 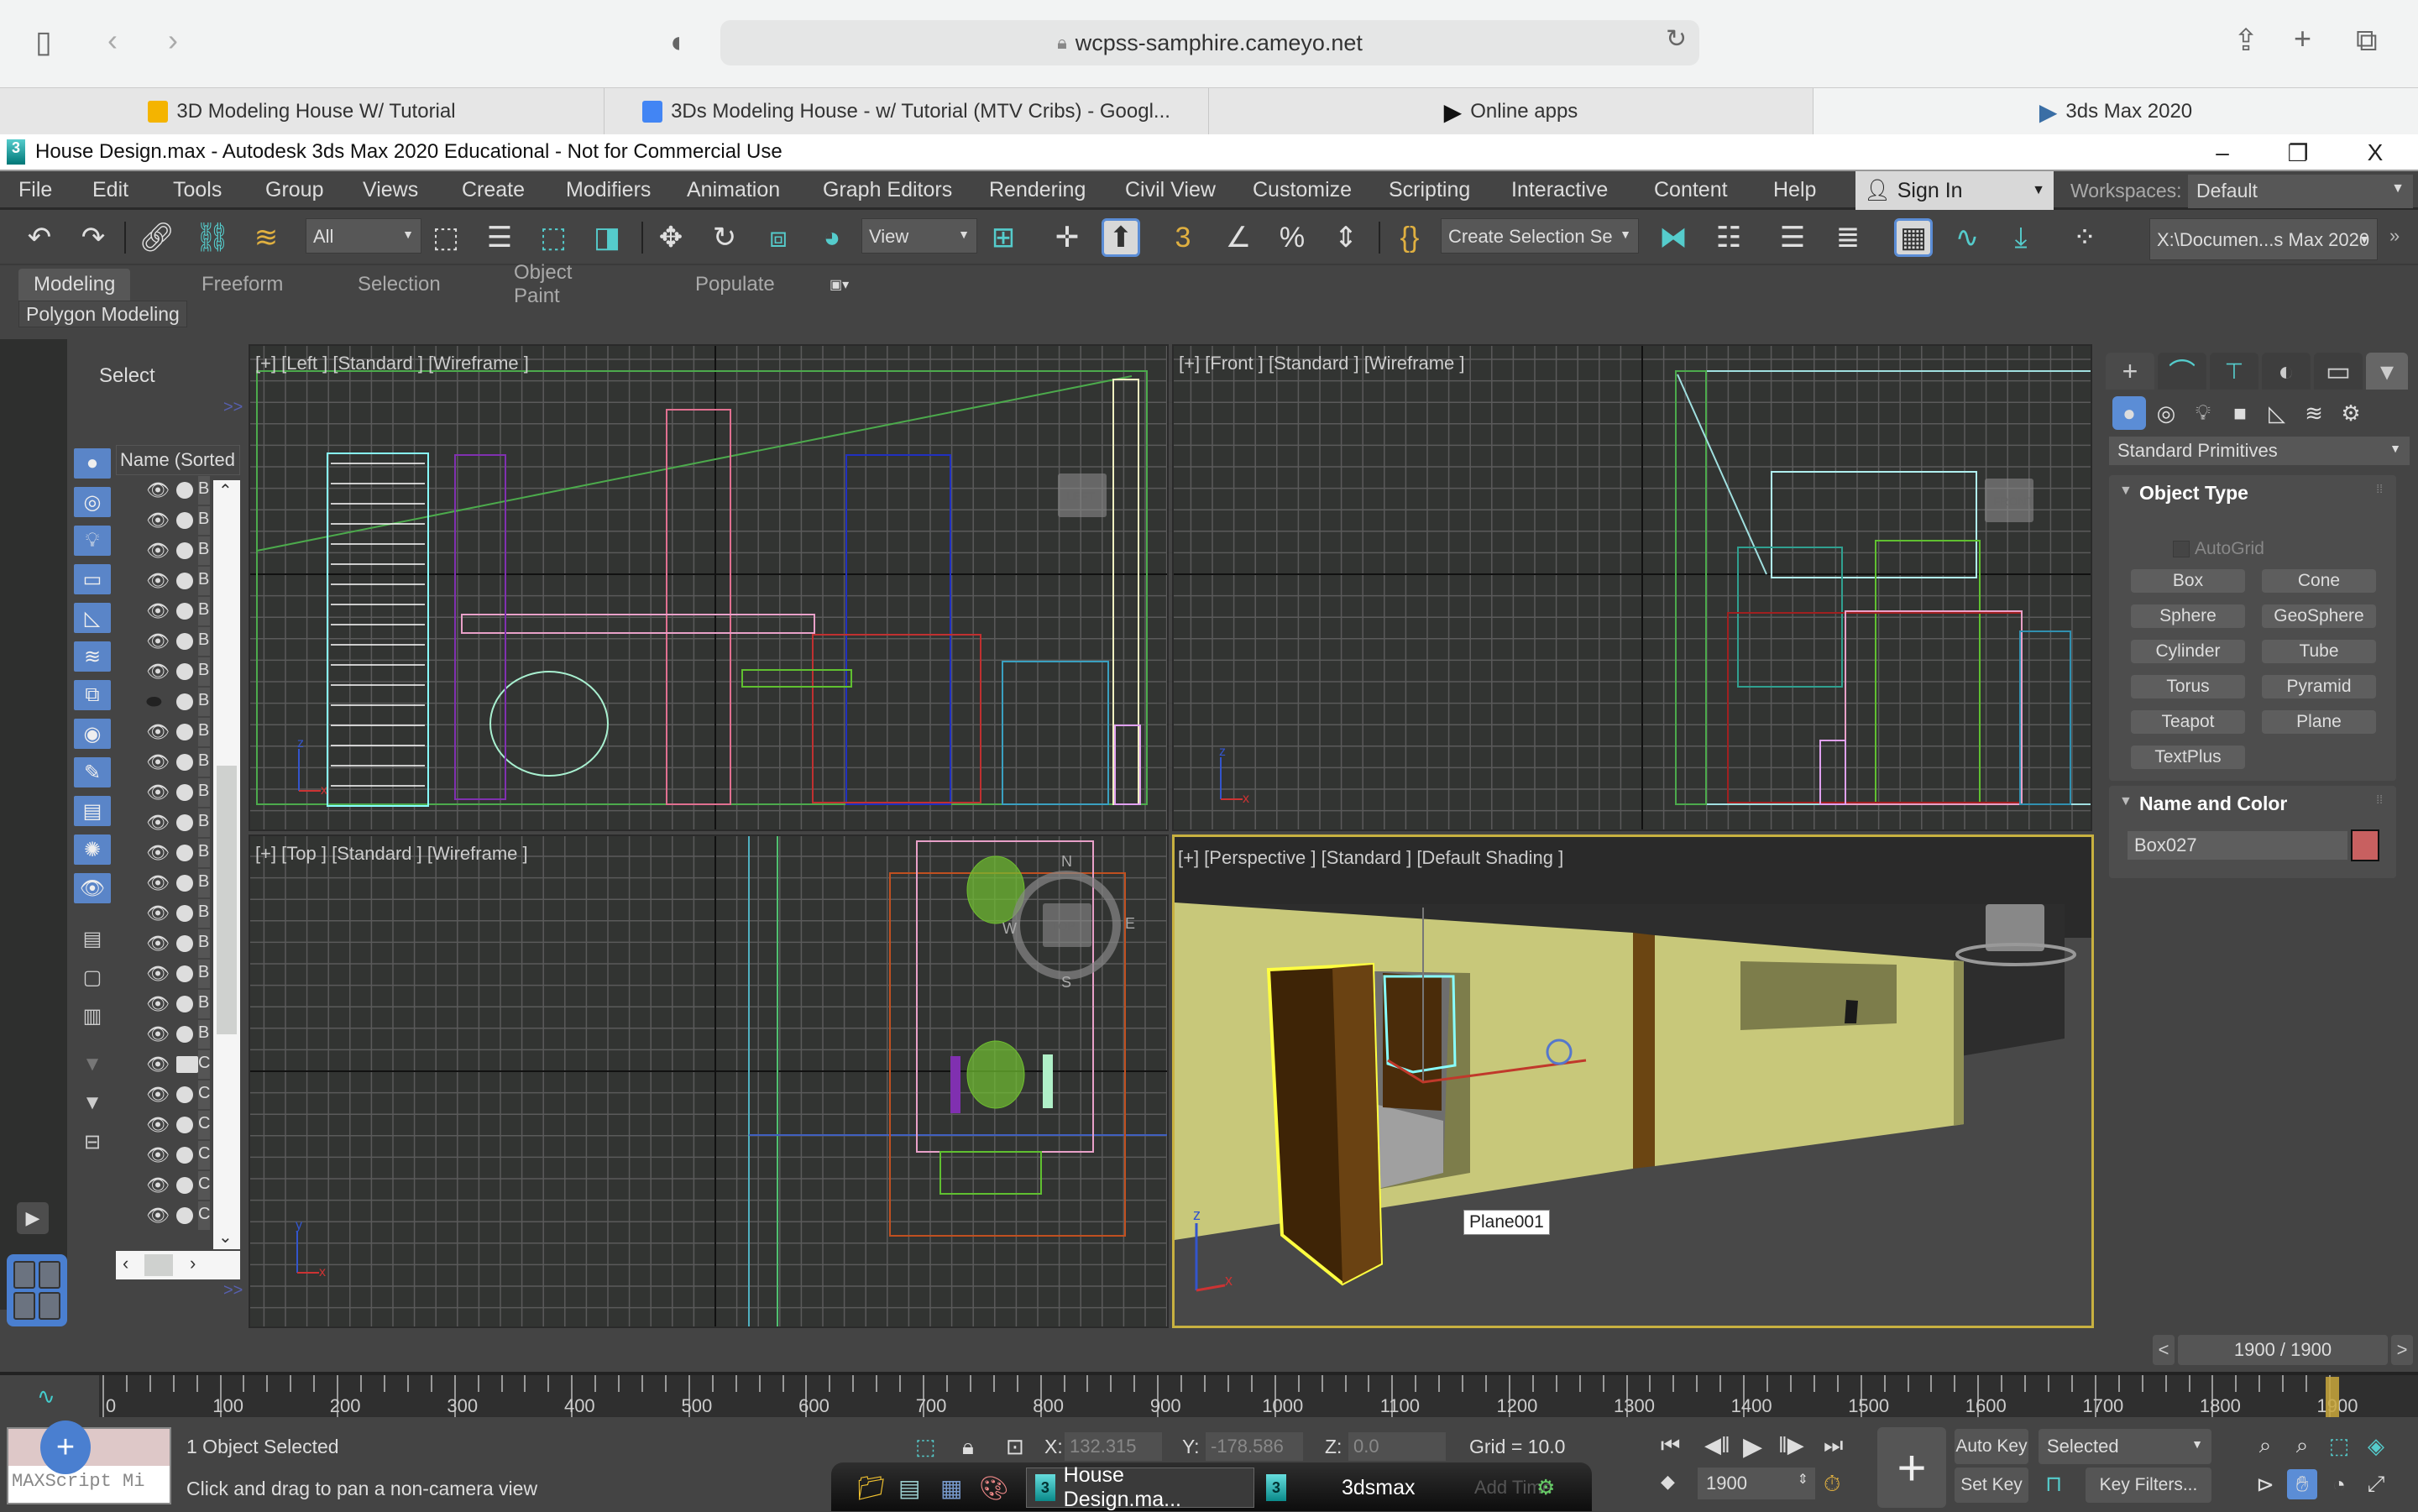 What do you see at coordinates (553, 237) in the screenshot?
I see `rectangular-selection-icon: ⬚` at bounding box center [553, 237].